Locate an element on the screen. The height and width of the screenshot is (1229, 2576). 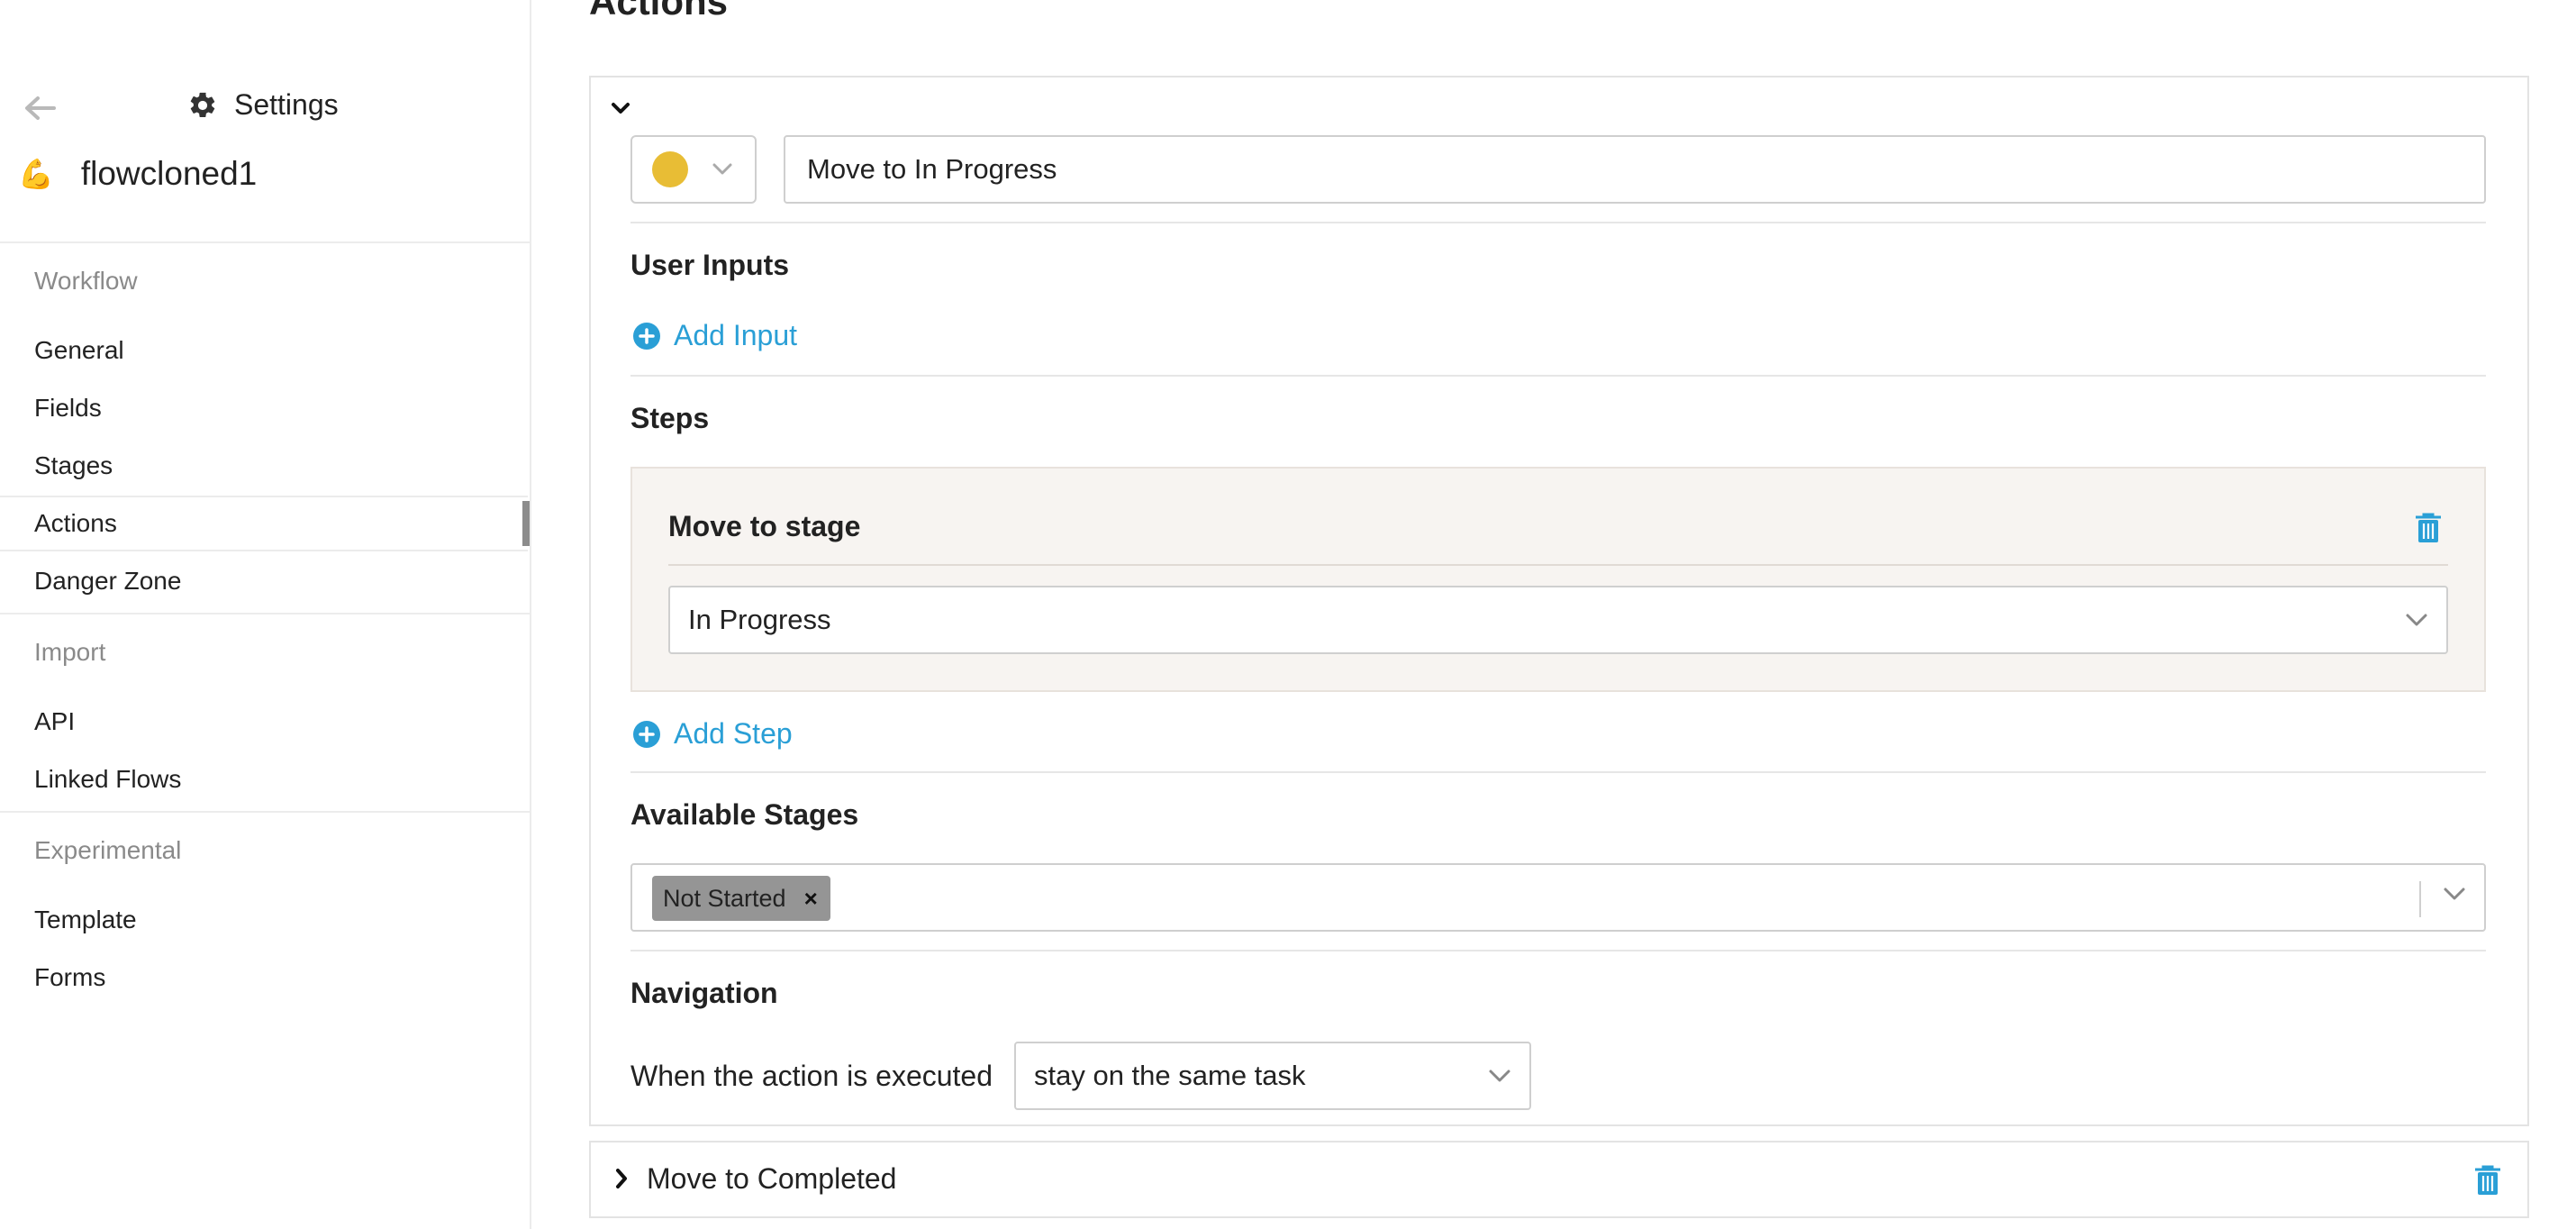
stage-tag-label: Not Started is located at coordinates (724, 898).